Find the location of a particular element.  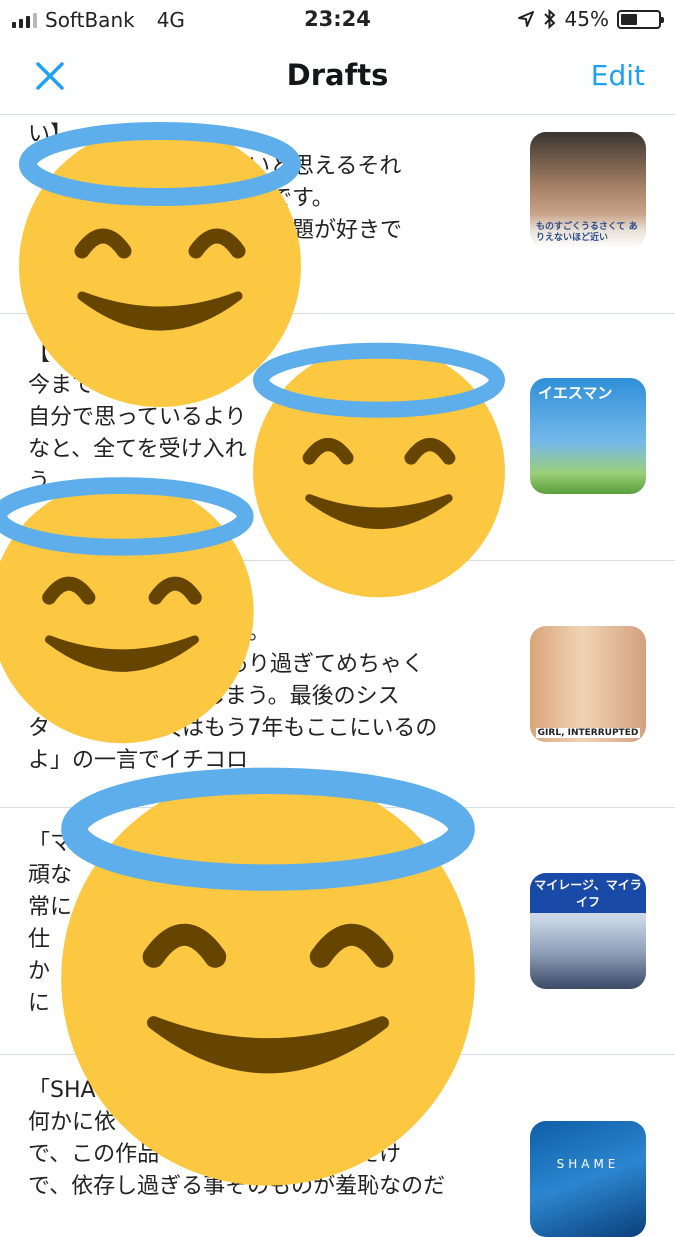

draft-thumbnail: イエスマン is located at coordinates (588, 436).